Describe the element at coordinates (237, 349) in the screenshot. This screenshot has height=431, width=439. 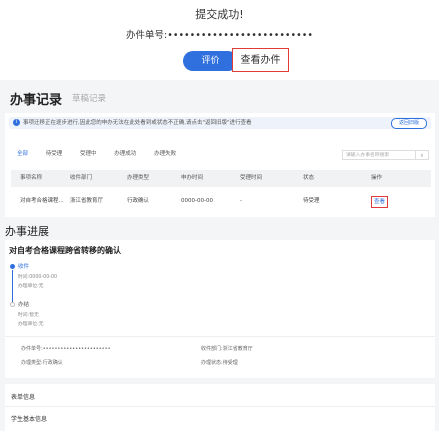
I see `info-value: 浙江省教育厅` at that location.